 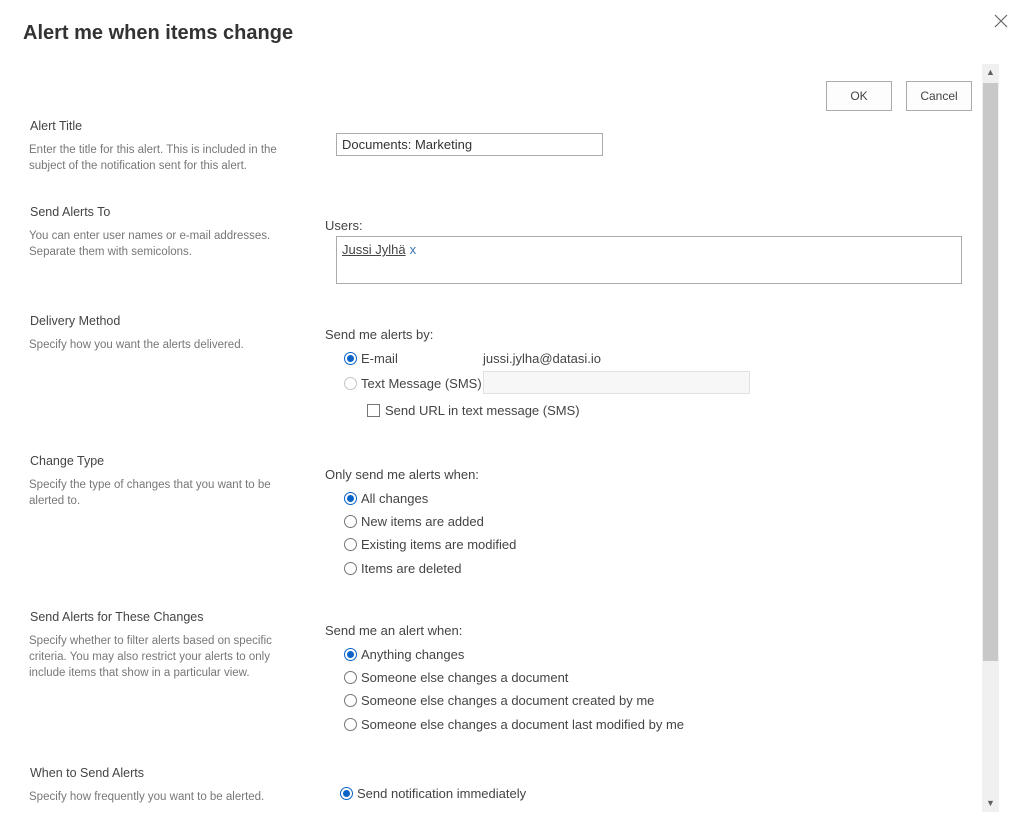 I want to click on send-to-heading: Send Alerts To, so click(x=70, y=212).